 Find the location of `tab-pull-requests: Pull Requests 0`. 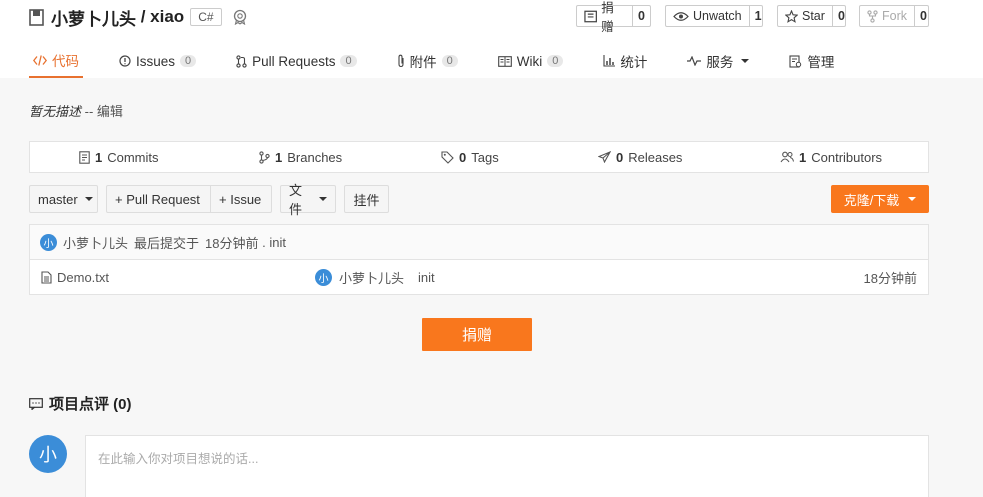

tab-pull-requests: Pull Requests 0 is located at coordinates (296, 61).